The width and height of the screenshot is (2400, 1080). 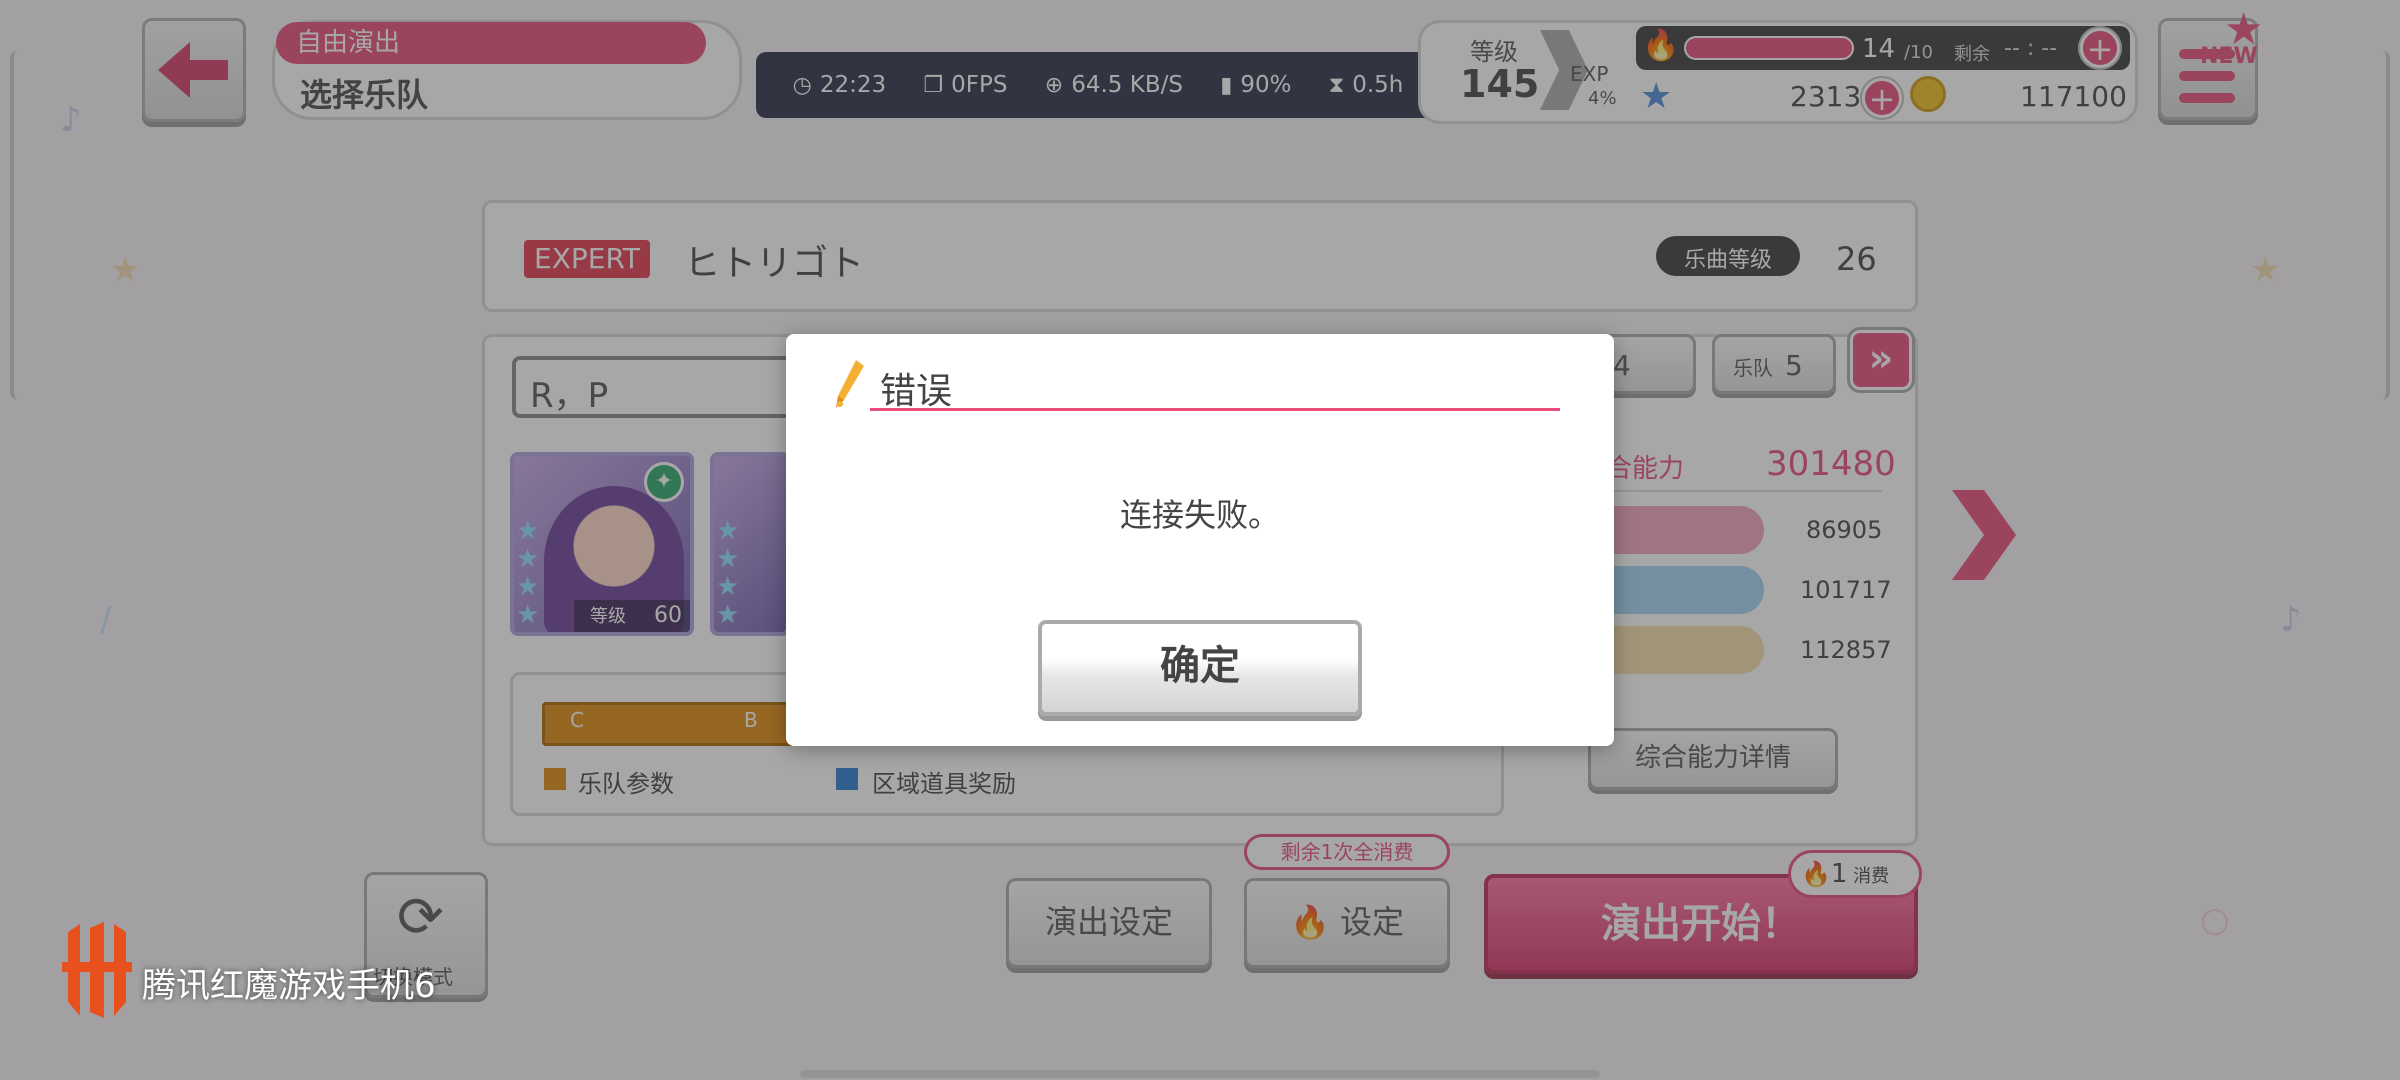 I want to click on device-watermark: 腾讯红魔游戏手机6, so click(x=289, y=986).